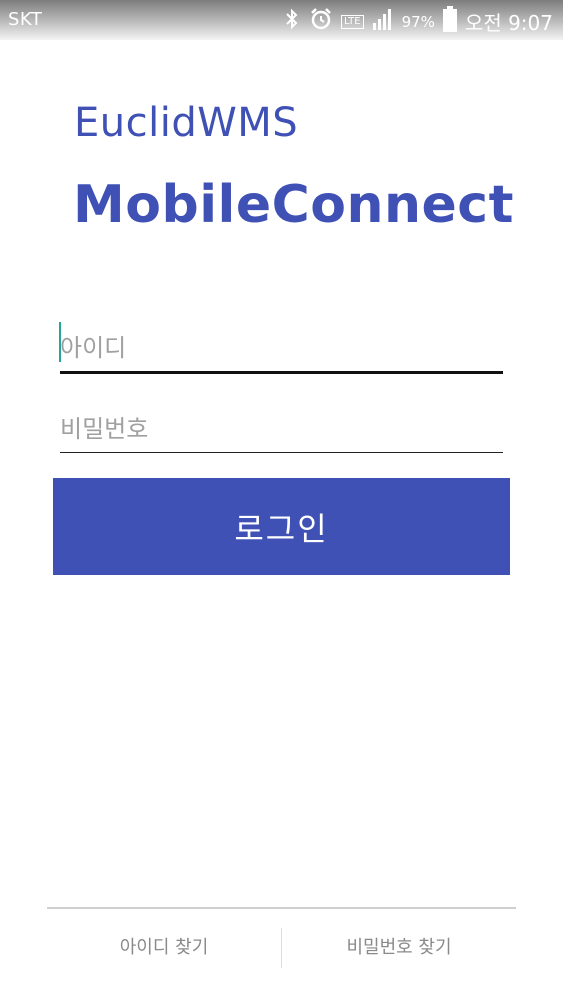 Image resolution: width=563 pixels, height=1000 pixels. What do you see at coordinates (60, 342) in the screenshot?
I see `text-caret` at bounding box center [60, 342].